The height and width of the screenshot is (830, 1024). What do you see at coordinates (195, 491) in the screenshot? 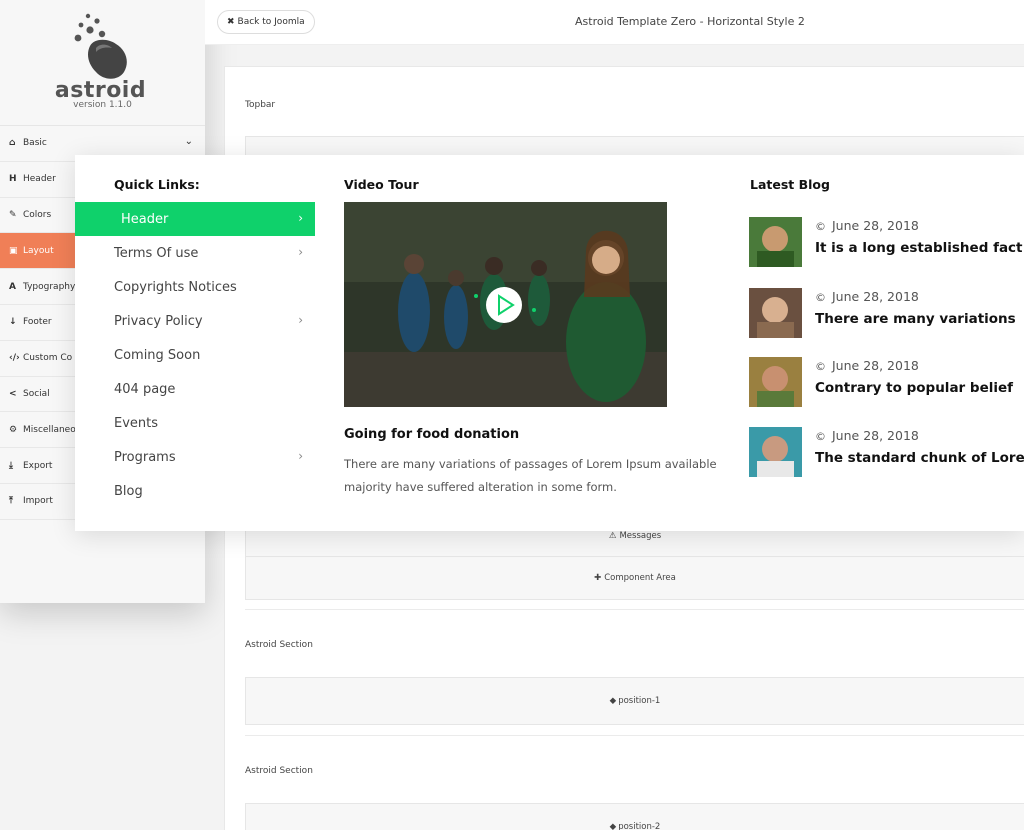
I see `quick-link-item: Blog` at bounding box center [195, 491].